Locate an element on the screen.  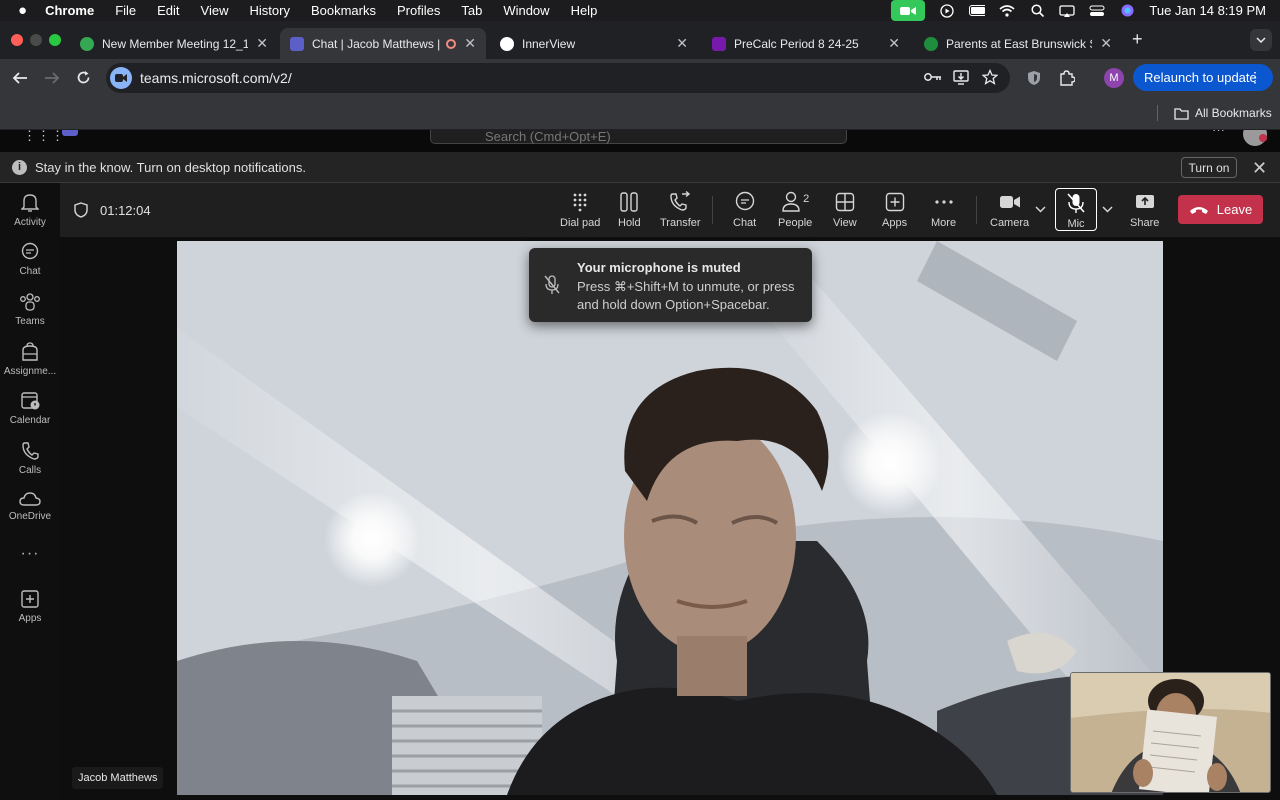
play-icon is located at coordinates (947, 10).